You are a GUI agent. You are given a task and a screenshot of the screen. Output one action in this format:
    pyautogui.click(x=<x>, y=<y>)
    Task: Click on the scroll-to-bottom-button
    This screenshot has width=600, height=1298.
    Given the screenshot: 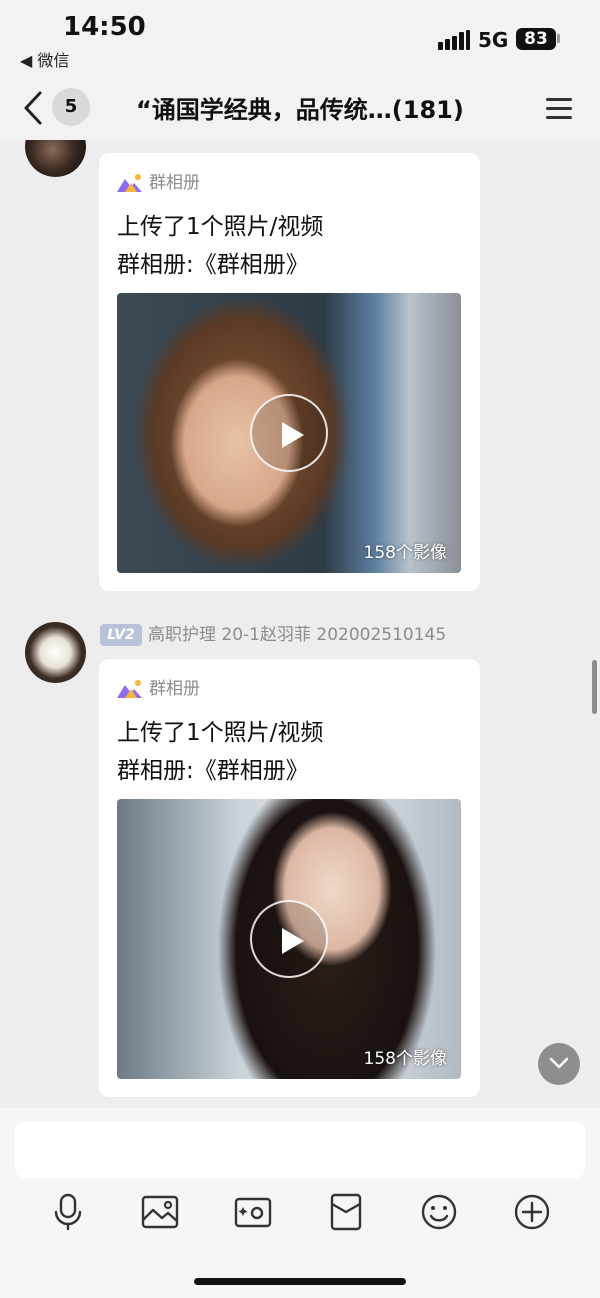 What is the action you would take?
    pyautogui.click(x=559, y=1064)
    